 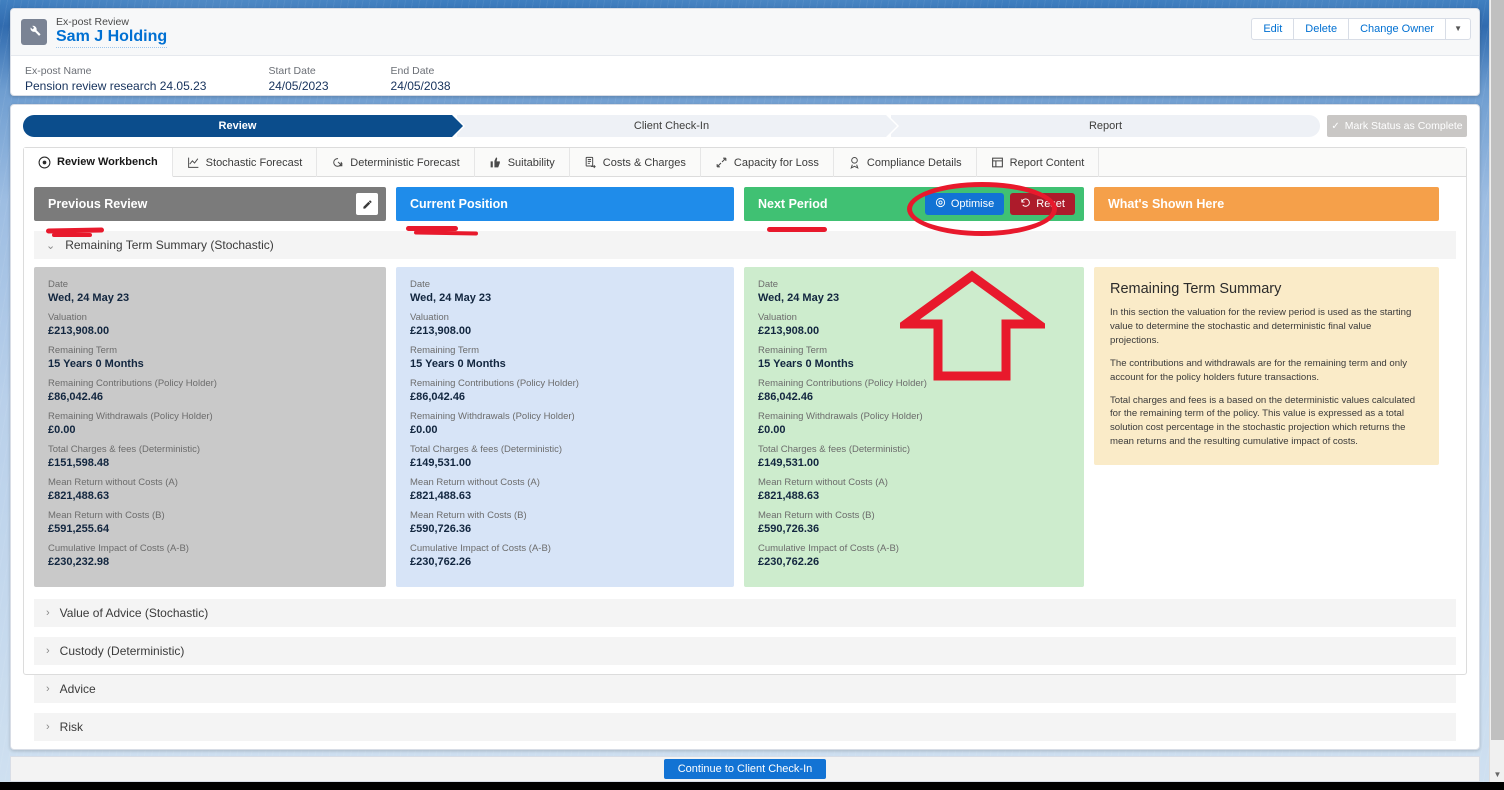 I want to click on tab-label: Costs & Charges, so click(x=644, y=162).